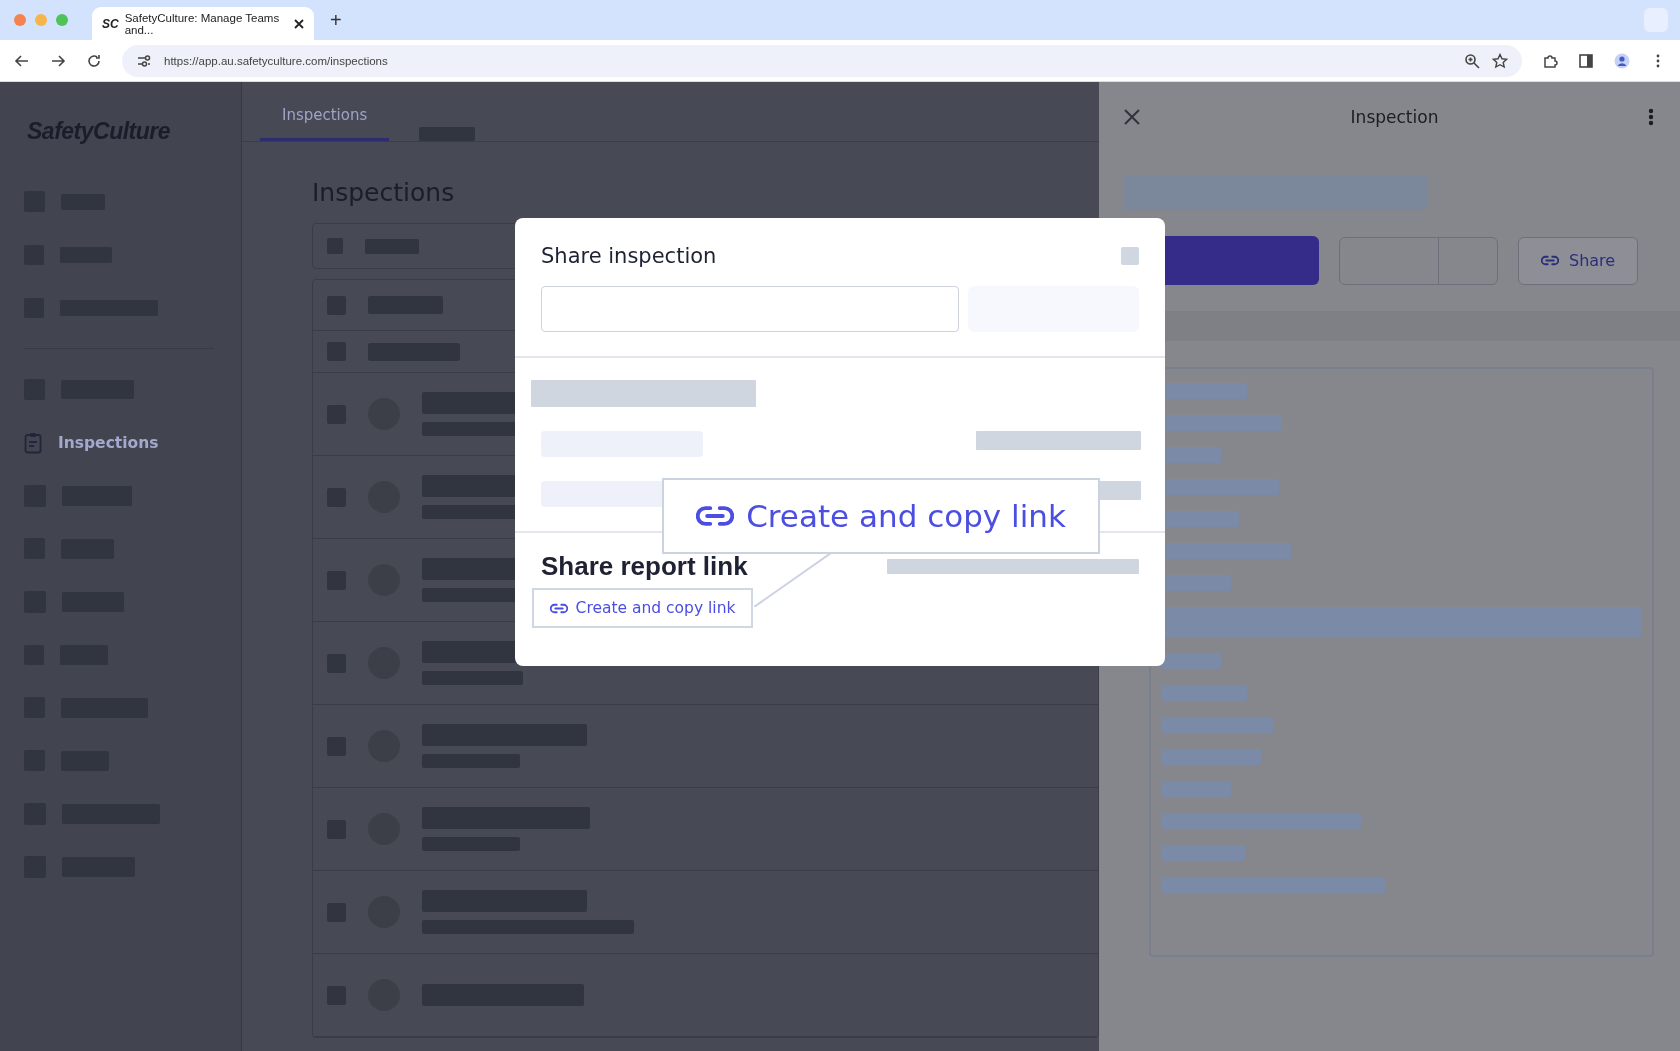  Describe the element at coordinates (325, 123) in the screenshot. I see `inspections-tab: Inspections` at that location.